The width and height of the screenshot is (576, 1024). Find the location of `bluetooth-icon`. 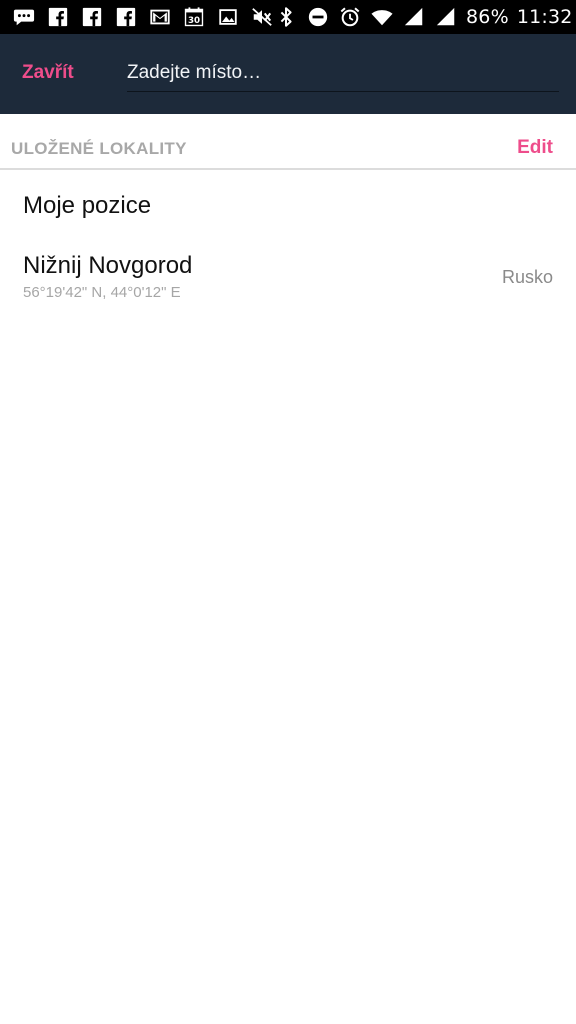

bluetooth-icon is located at coordinates (286, 17).